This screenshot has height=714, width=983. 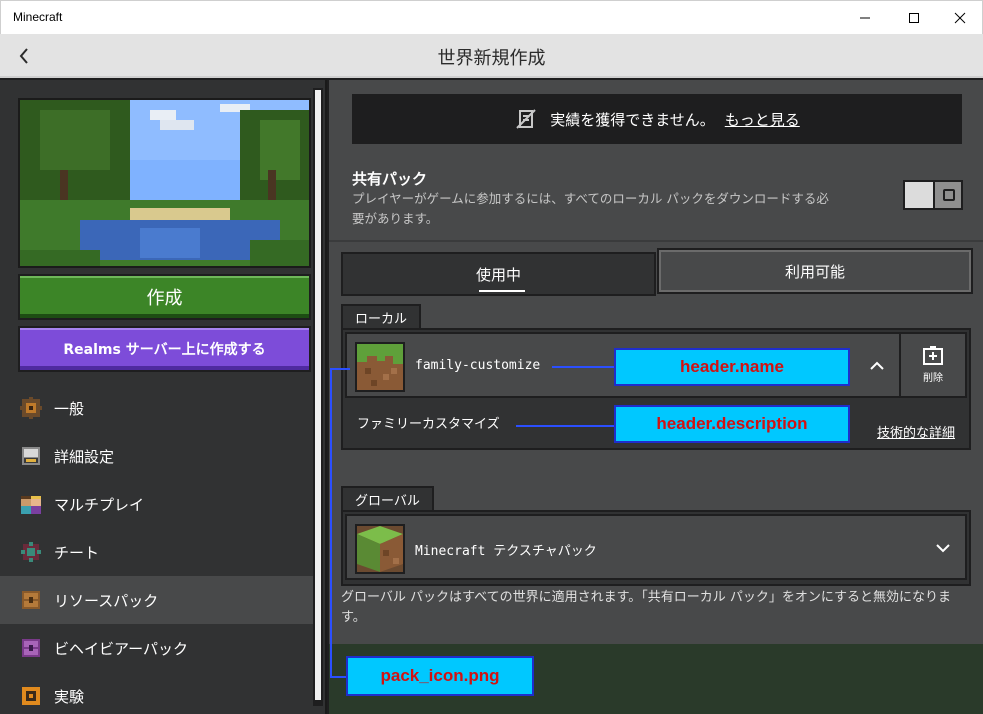 I want to click on tab-available: 利用可能, so click(x=815, y=271).